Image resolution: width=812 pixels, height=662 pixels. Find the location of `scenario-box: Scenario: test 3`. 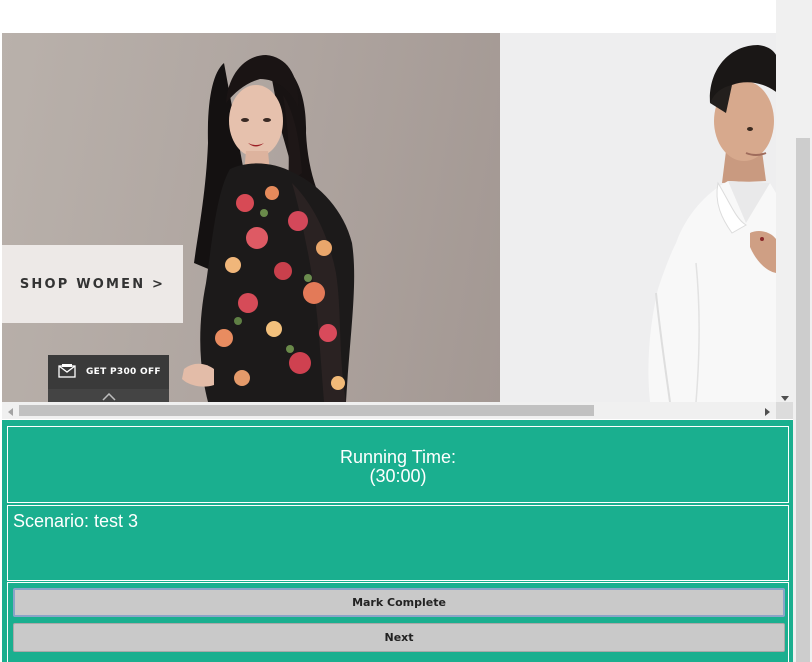

scenario-box: Scenario: test 3 is located at coordinates (398, 543).